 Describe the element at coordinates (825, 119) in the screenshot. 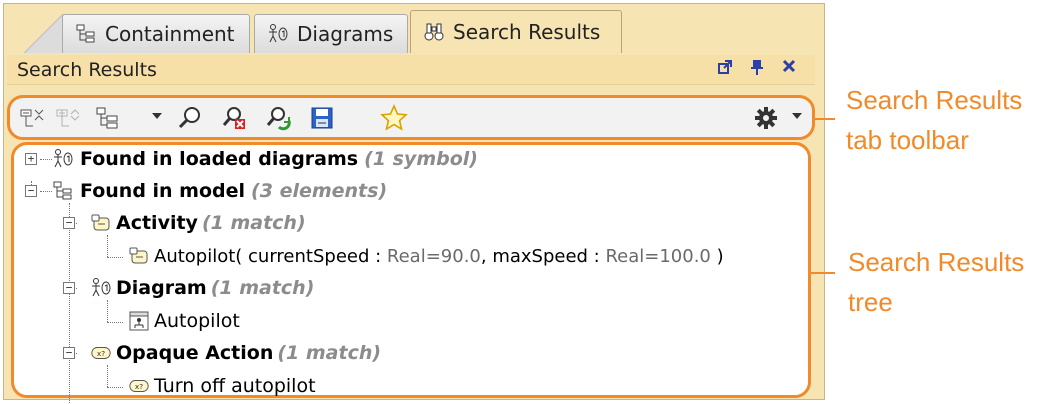

I see `toolbar-annotation-connector` at that location.